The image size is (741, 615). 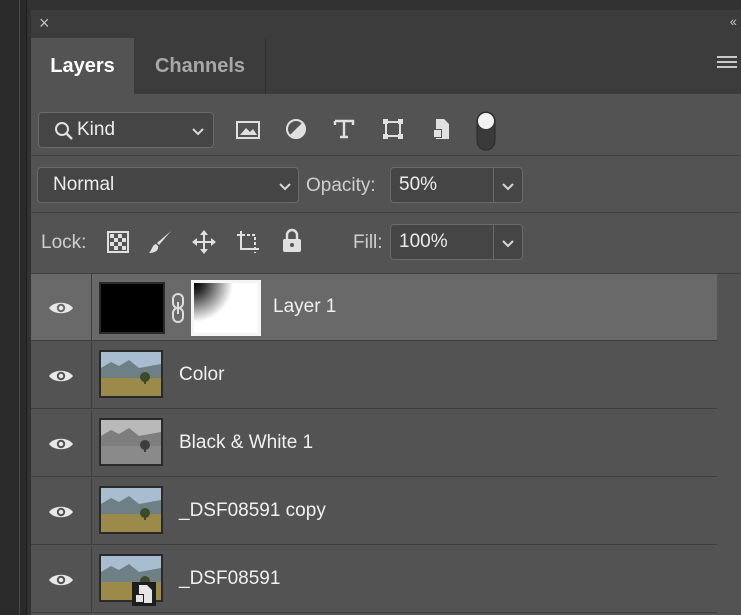 I want to click on opacity-slider-button, so click(x=508, y=185).